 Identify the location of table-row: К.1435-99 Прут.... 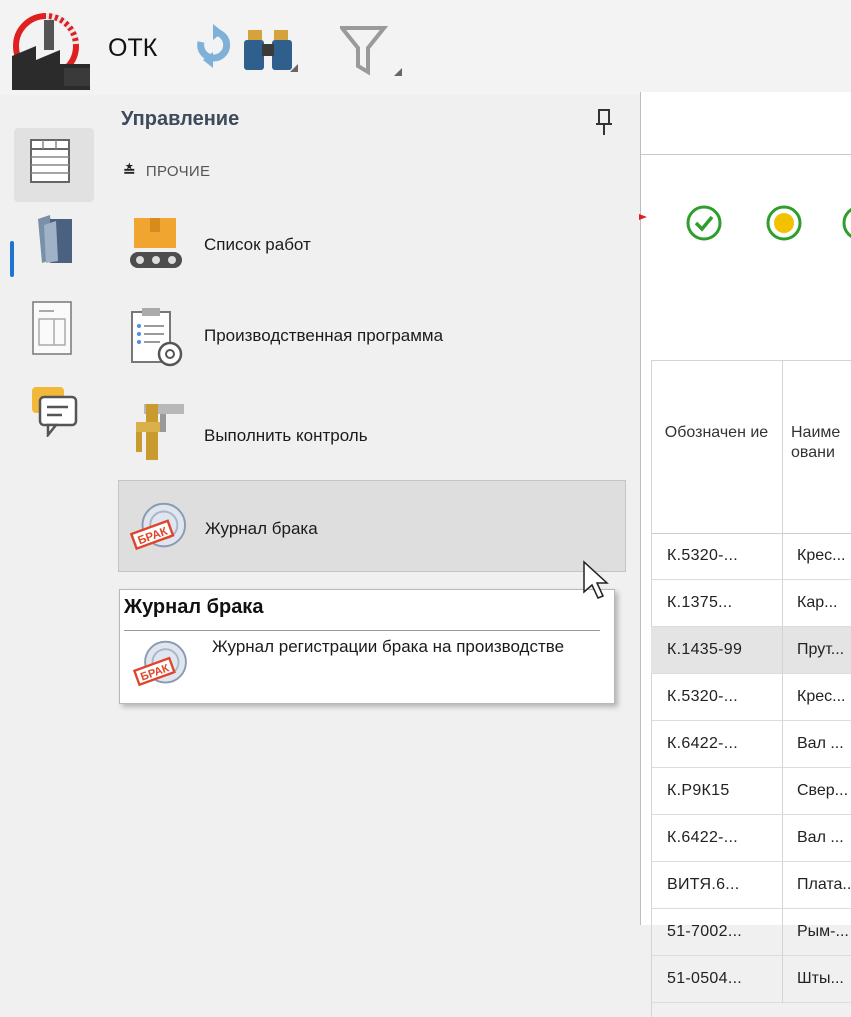
(751, 650).